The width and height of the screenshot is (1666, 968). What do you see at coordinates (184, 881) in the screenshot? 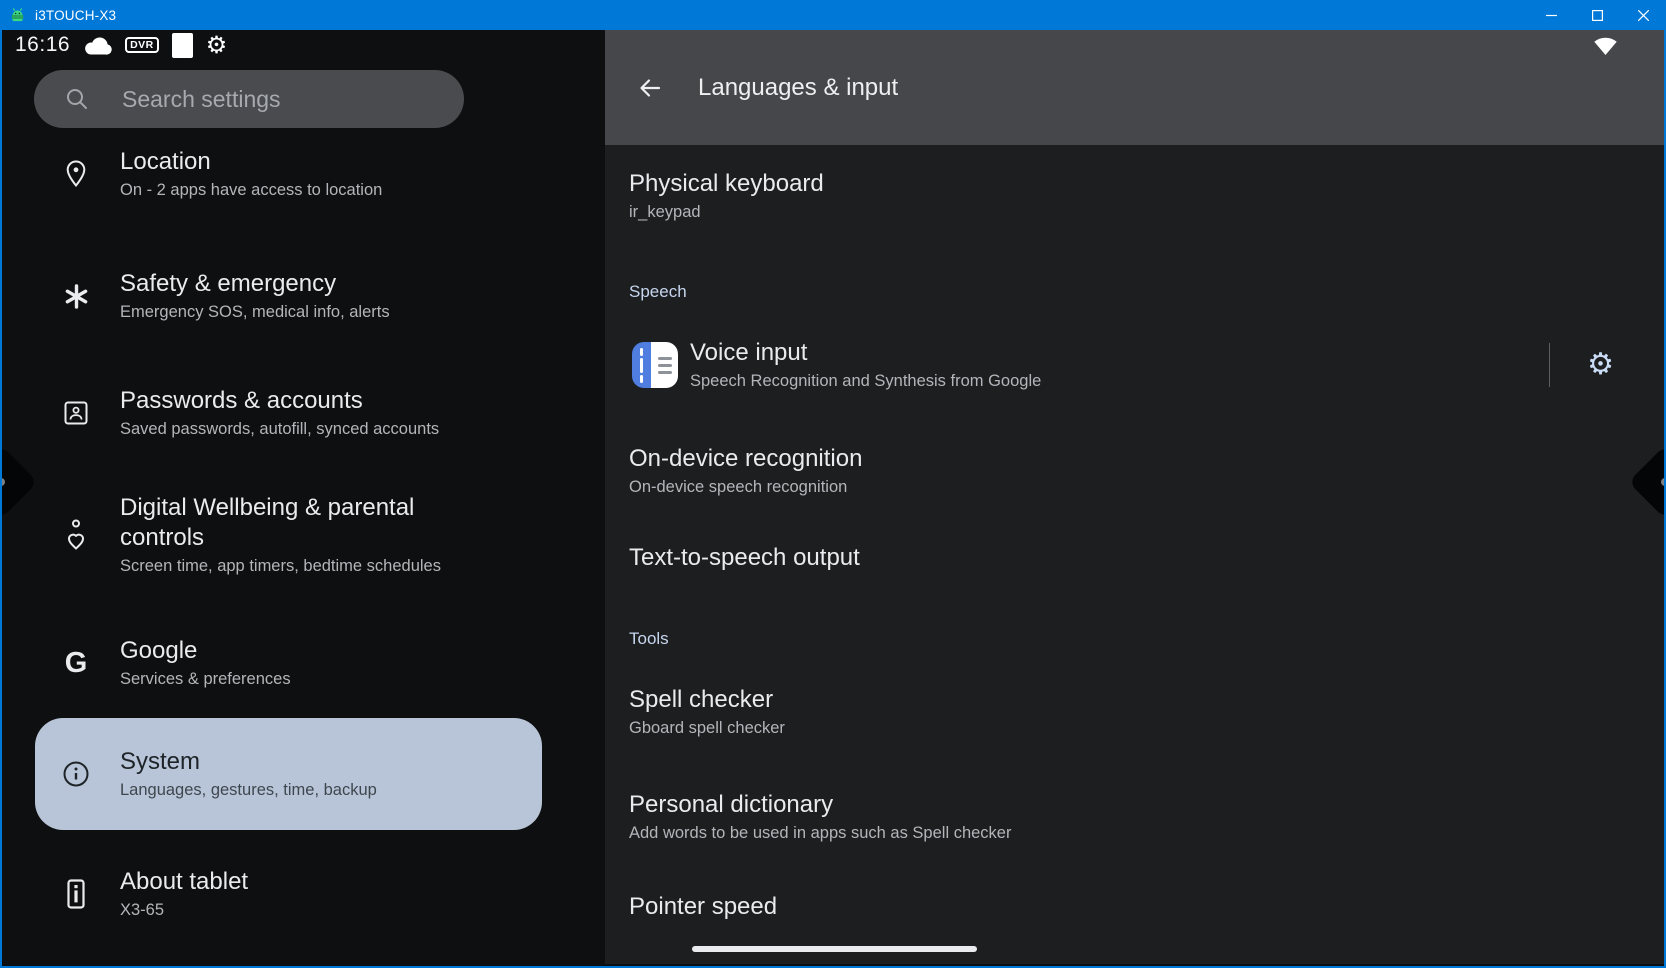
I see `item-label: About tablet` at bounding box center [184, 881].